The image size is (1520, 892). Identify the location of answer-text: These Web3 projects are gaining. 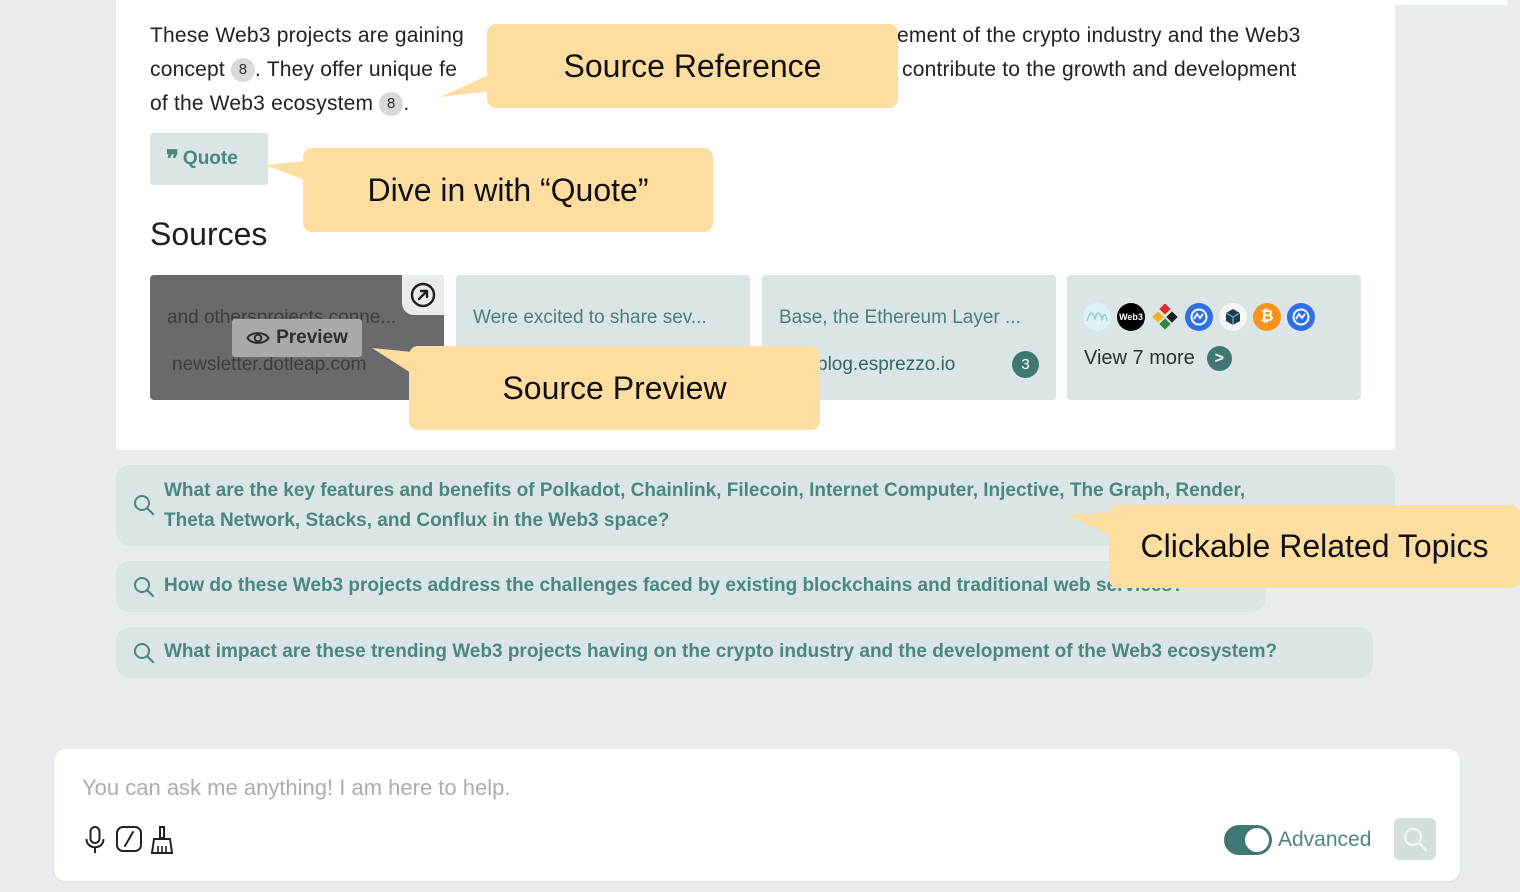
(307, 35).